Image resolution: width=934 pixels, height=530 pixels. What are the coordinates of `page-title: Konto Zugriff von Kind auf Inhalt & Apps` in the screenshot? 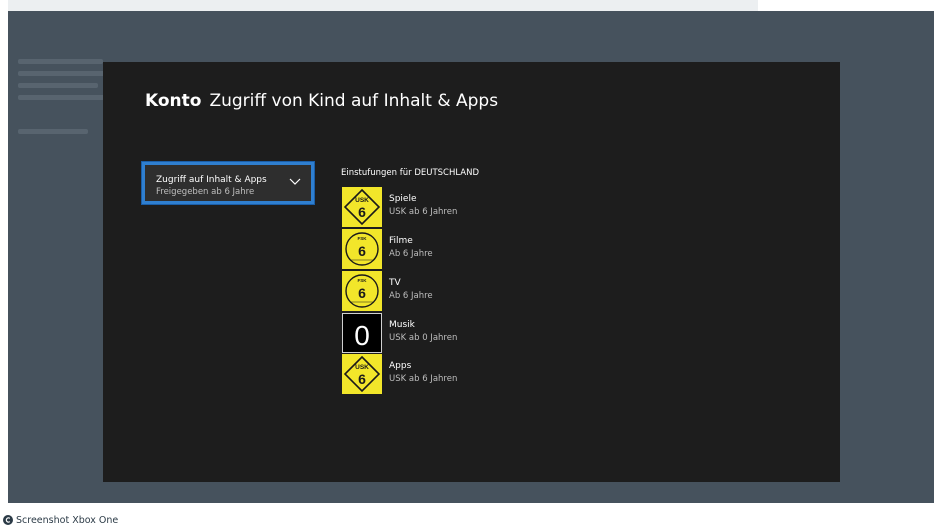 It's located at (321, 101).